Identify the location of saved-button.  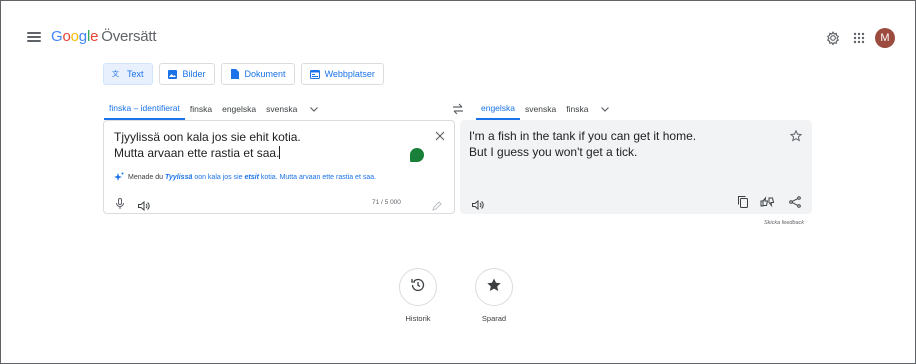
(494, 287).